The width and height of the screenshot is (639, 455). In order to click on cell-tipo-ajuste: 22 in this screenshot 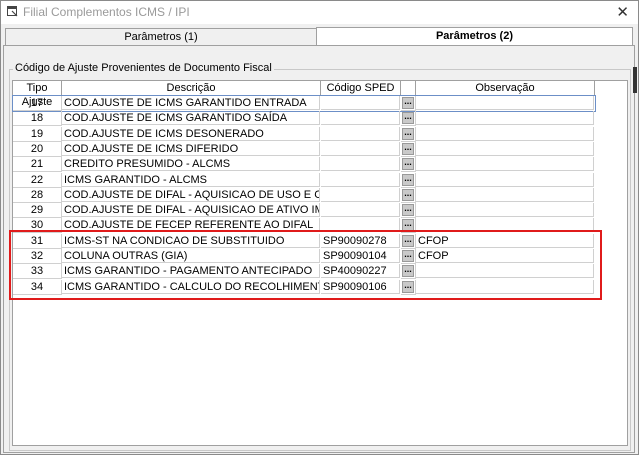, I will do `click(37, 180)`.